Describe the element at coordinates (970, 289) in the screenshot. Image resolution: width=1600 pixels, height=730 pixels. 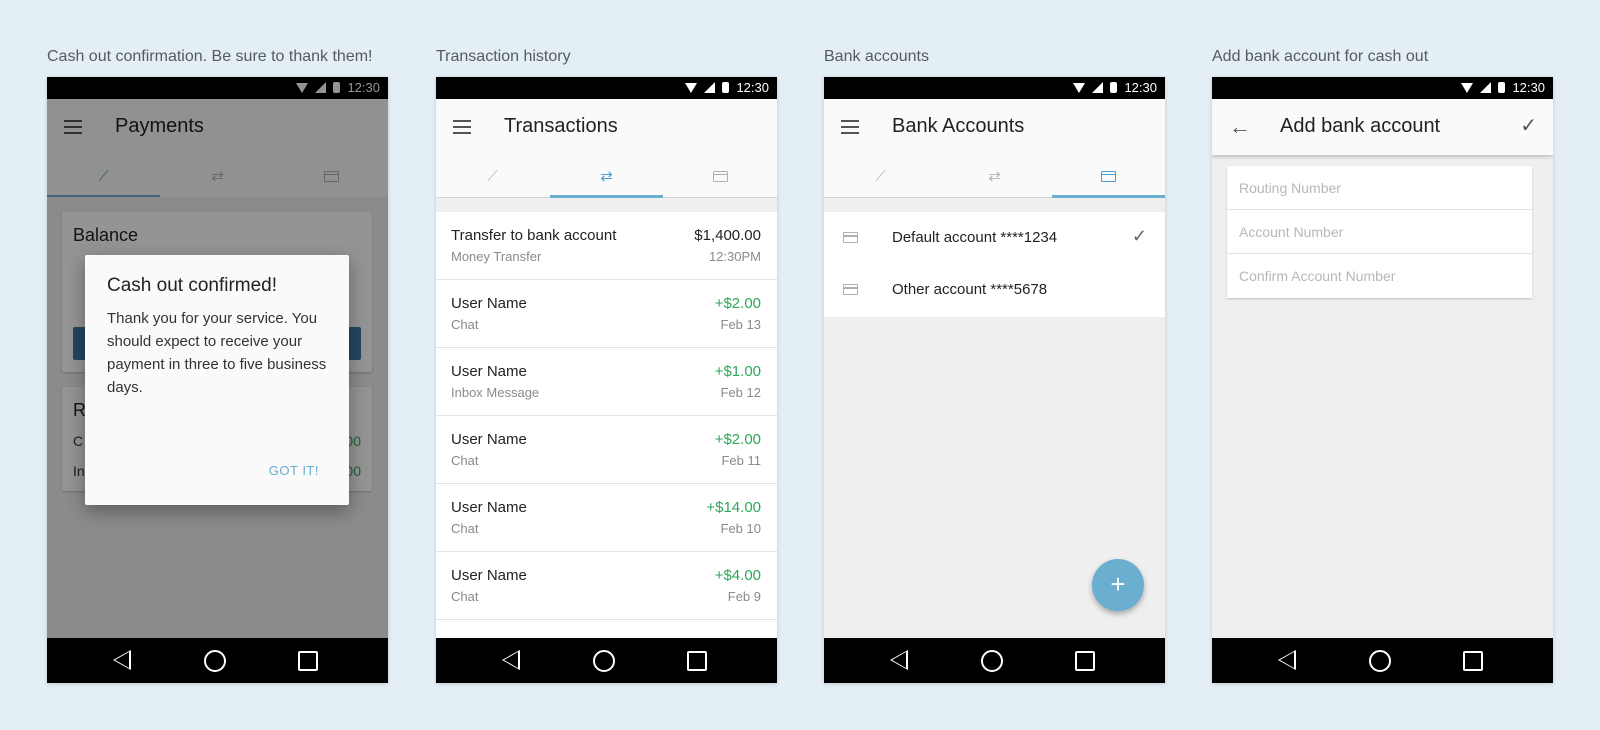
I see `account-name: Other account ****5678` at that location.